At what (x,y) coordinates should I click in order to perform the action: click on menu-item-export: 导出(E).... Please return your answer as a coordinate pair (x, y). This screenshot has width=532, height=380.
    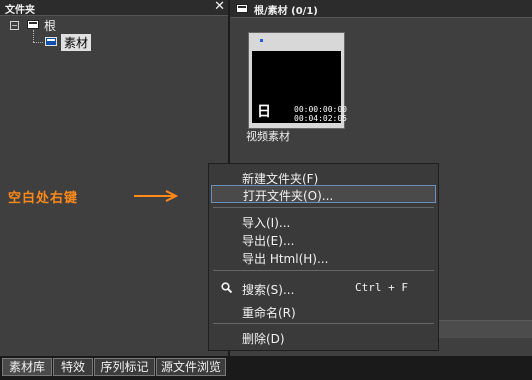
    Looking at the image, I should click on (323, 239).